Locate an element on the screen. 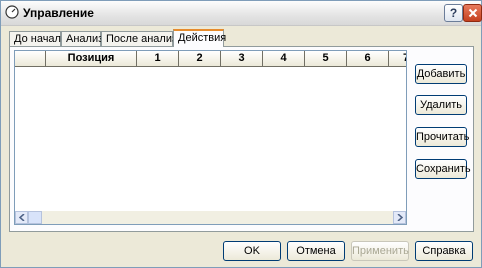 This screenshot has width=482, height=268. add-button: Добавить is located at coordinates (441, 74).